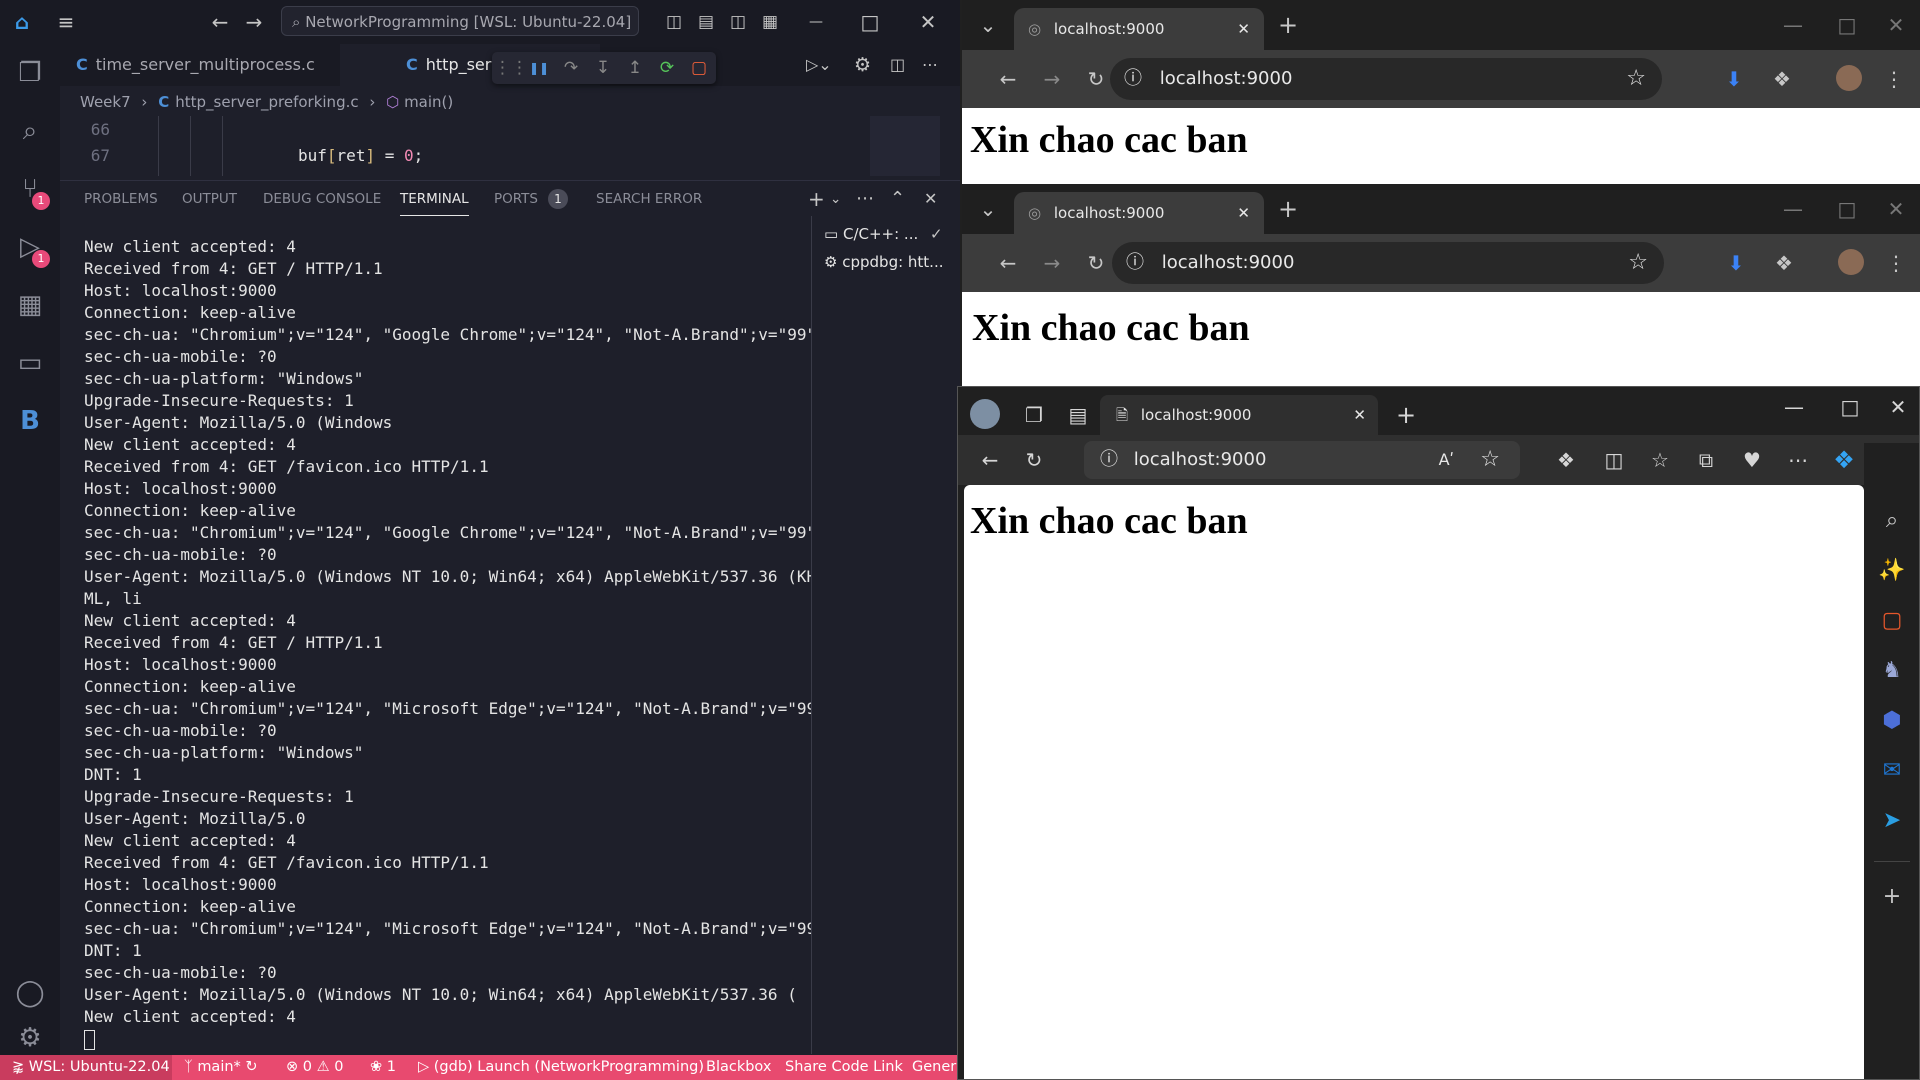 The height and width of the screenshot is (1080, 1920). I want to click on step-into-icon: ↧, so click(603, 68).